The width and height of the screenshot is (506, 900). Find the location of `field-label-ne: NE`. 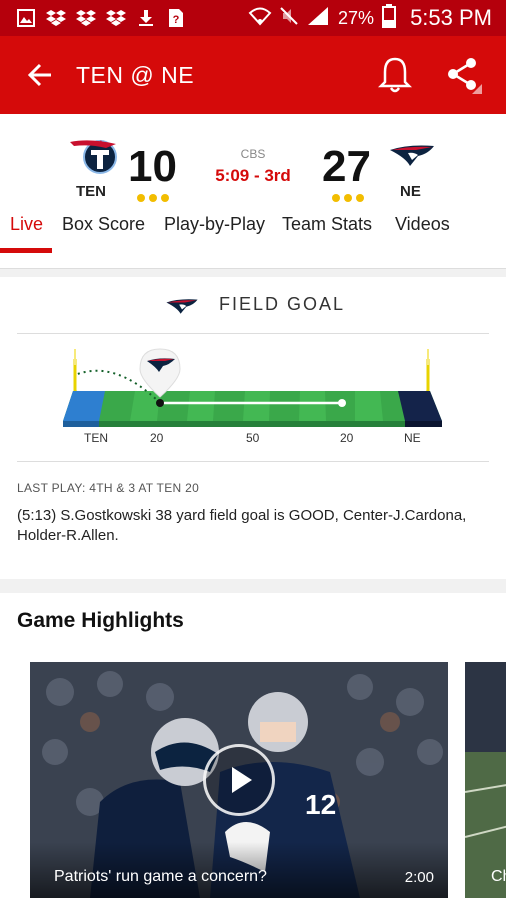

field-label-ne: NE is located at coordinates (412, 438).